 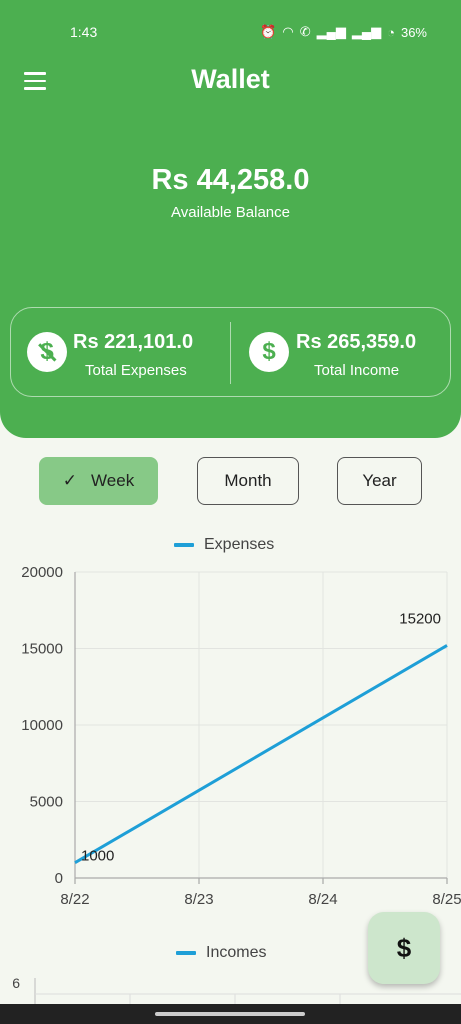 I want to click on data-label: 15200, so click(x=420, y=618).